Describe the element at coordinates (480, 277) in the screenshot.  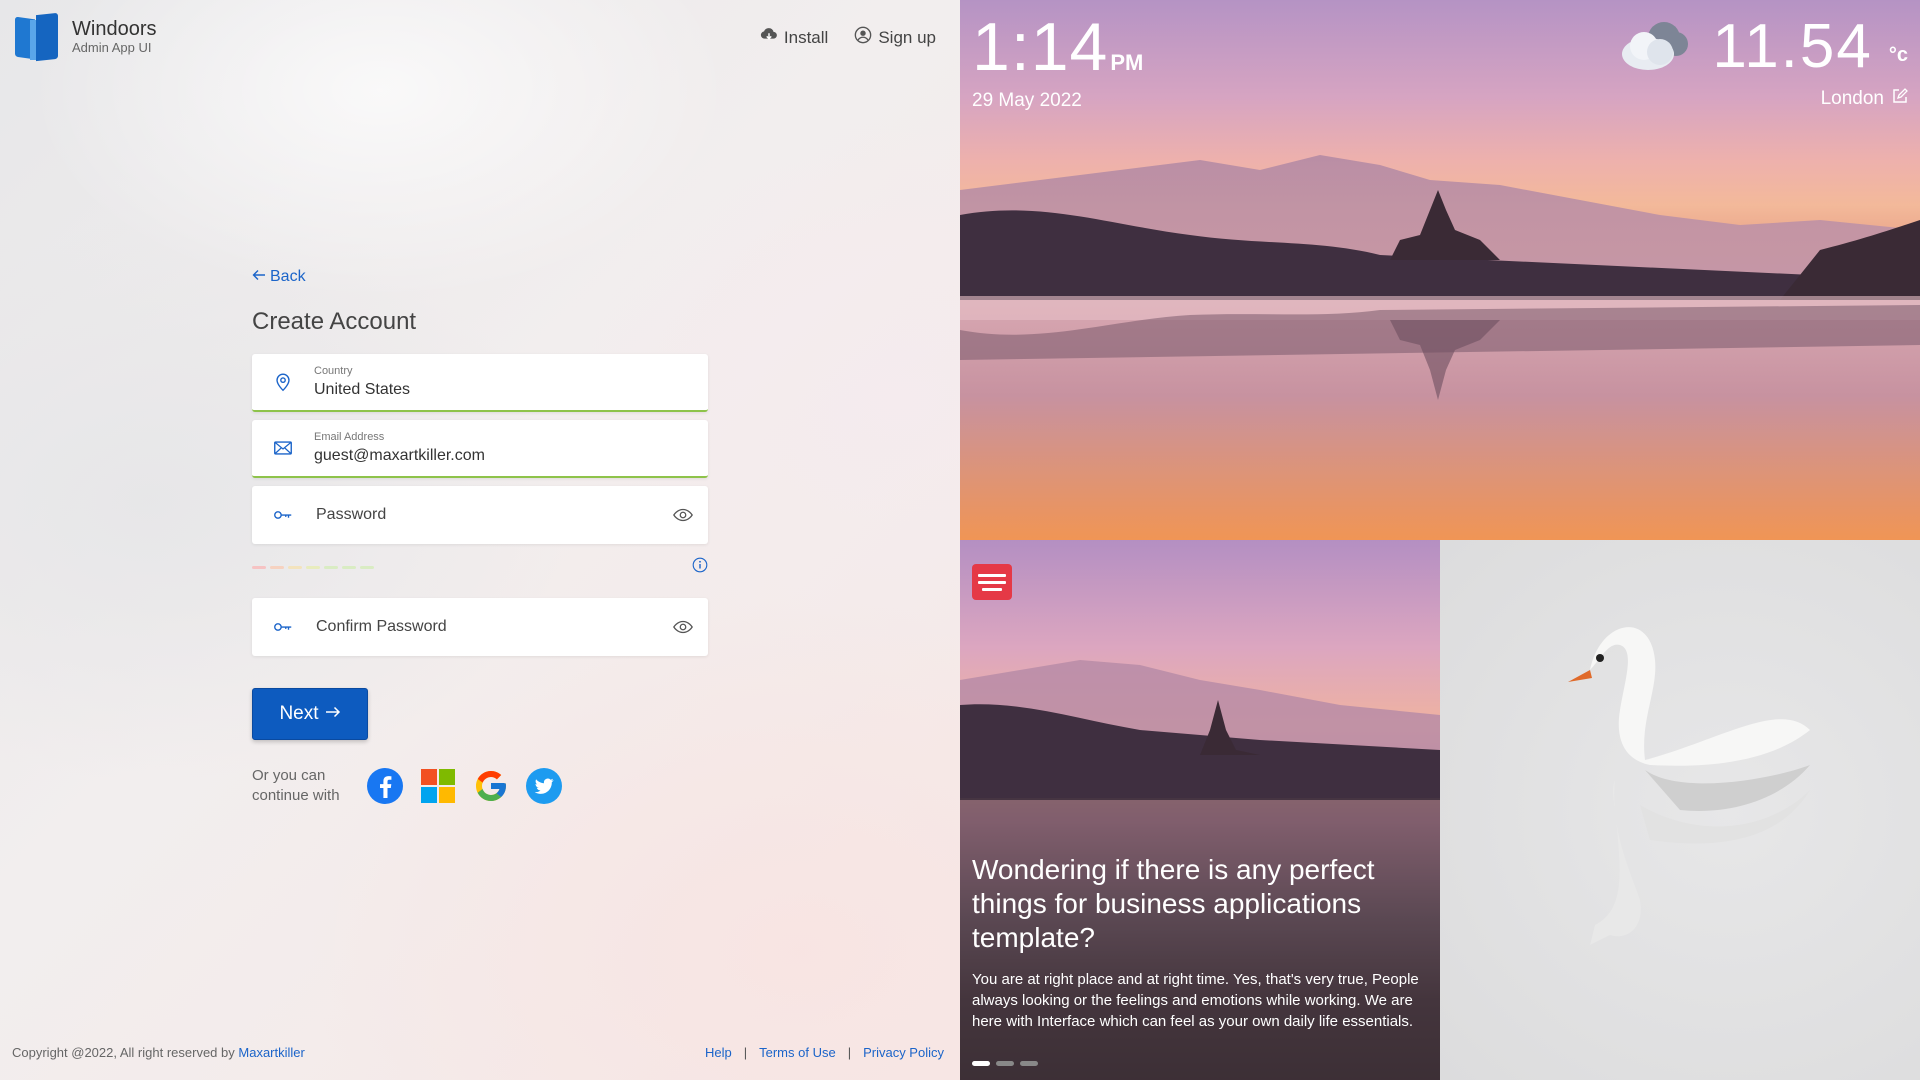
I see `back-link: Back` at that location.